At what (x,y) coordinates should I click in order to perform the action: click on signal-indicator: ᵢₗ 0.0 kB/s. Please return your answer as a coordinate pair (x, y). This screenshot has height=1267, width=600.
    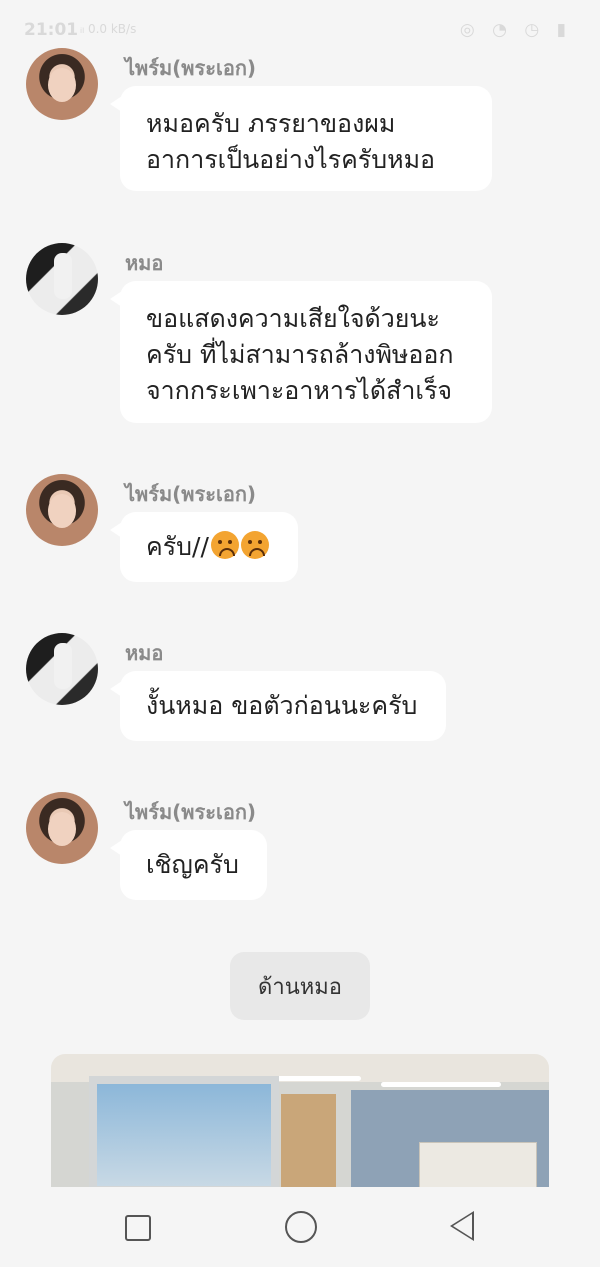
    Looking at the image, I should click on (108, 29).